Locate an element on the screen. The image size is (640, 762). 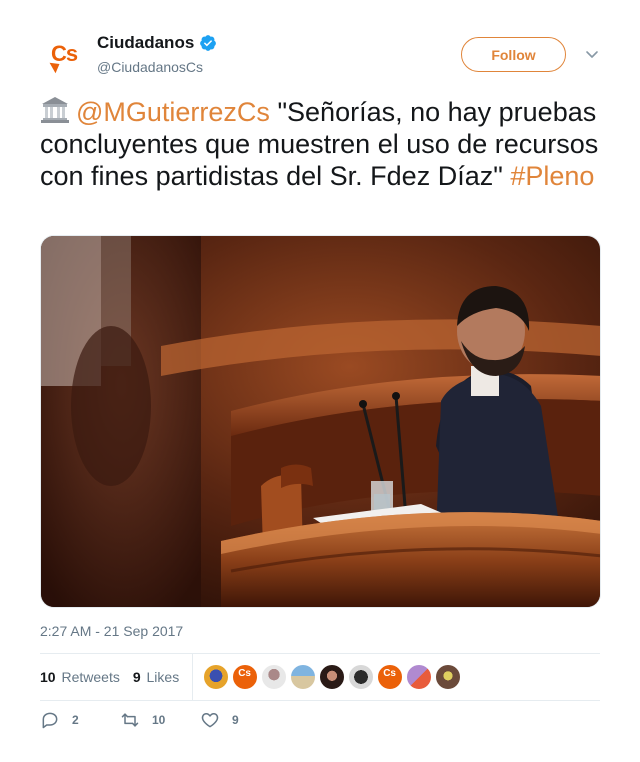
retweet-icon is located at coordinates (130, 720).